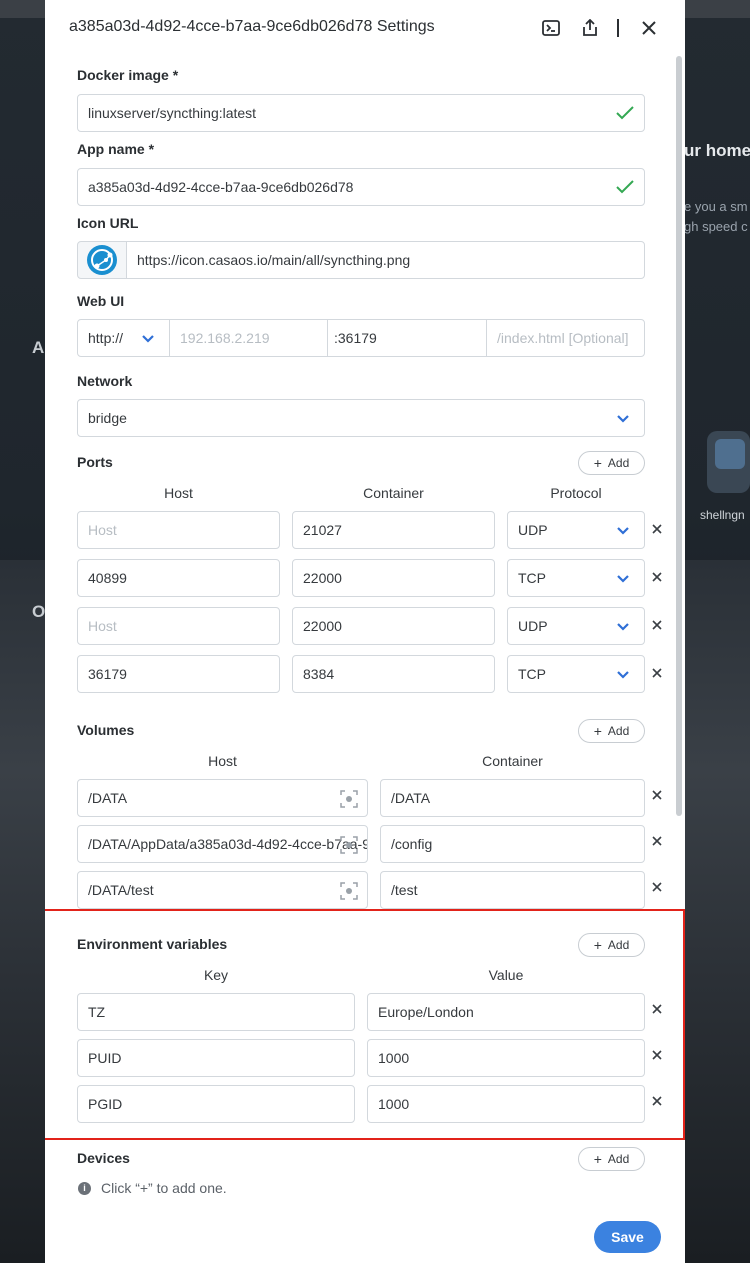 The height and width of the screenshot is (1263, 750). I want to click on network-value: bridge, so click(107, 418).